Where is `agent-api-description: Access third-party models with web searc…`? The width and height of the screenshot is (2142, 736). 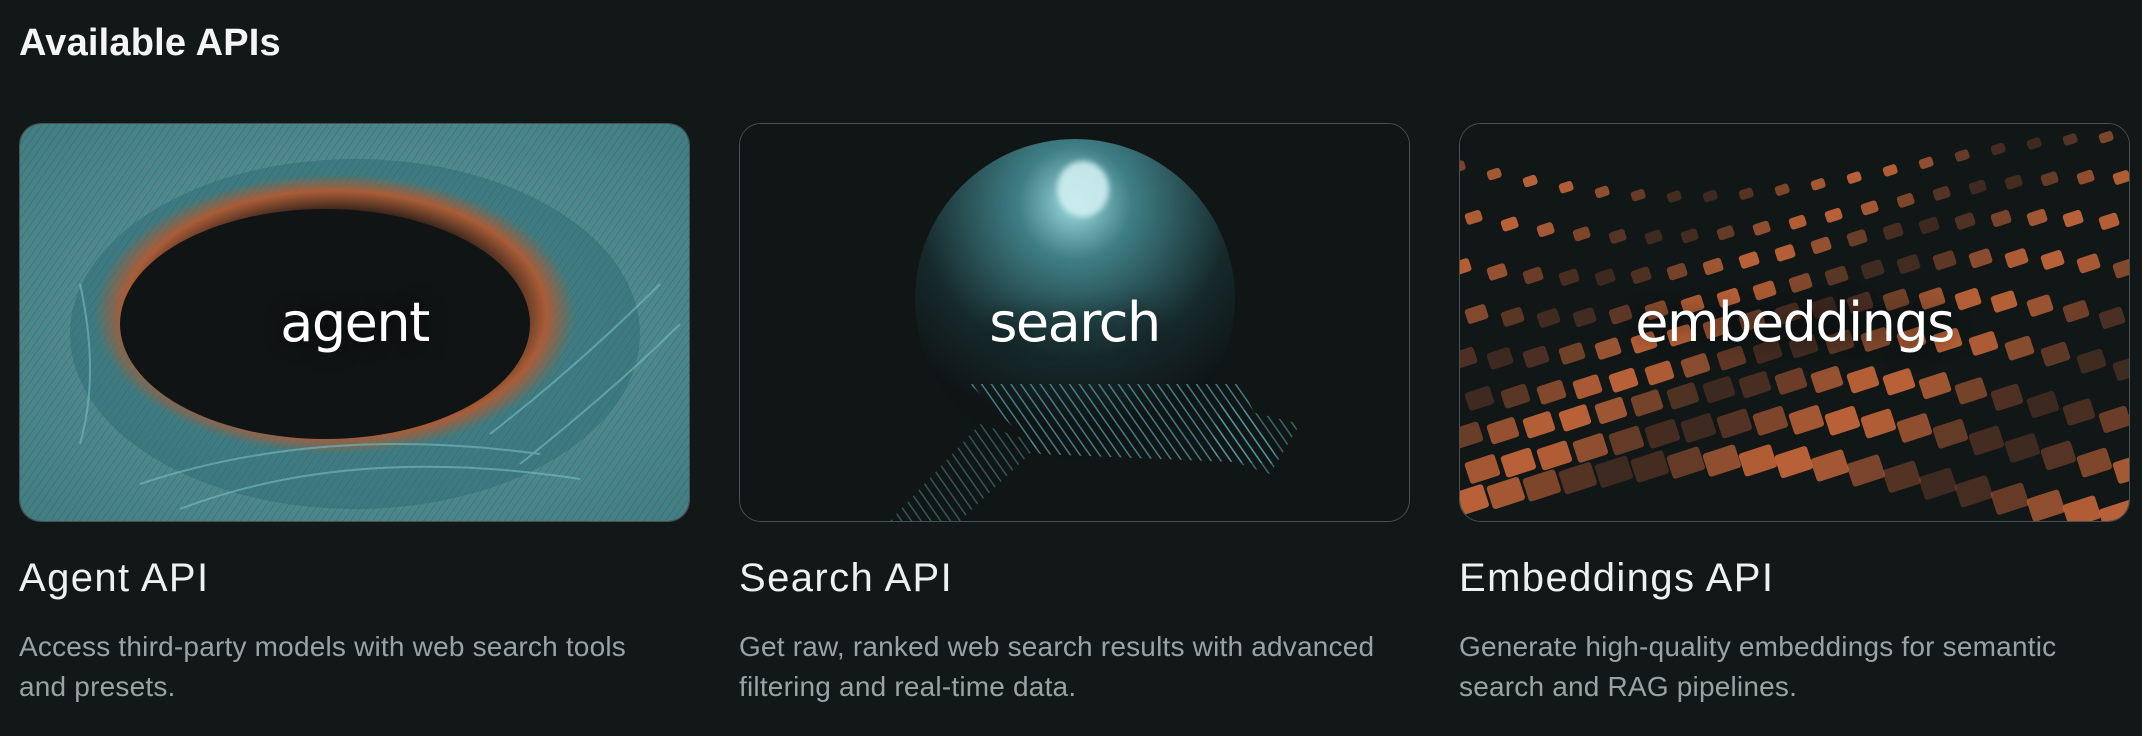 agent-api-description: Access third-party models with web searc… is located at coordinates (322, 666).